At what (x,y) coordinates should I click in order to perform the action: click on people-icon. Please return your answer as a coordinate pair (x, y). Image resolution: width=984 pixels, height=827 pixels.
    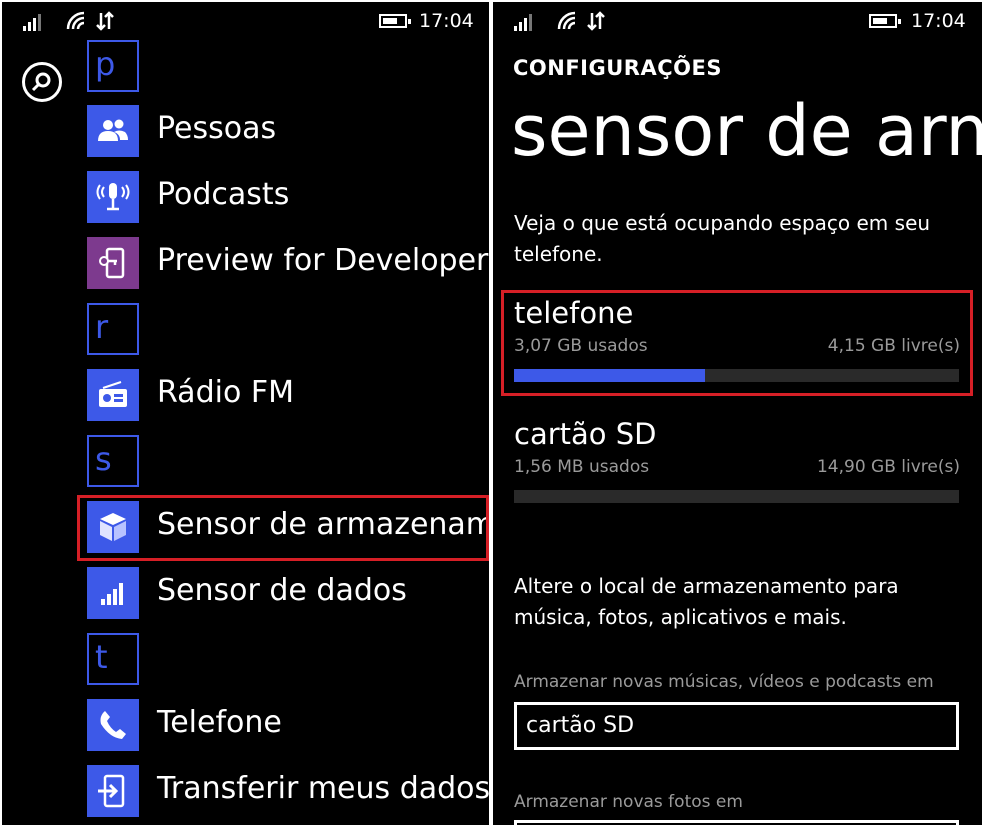
    Looking at the image, I should click on (113, 130).